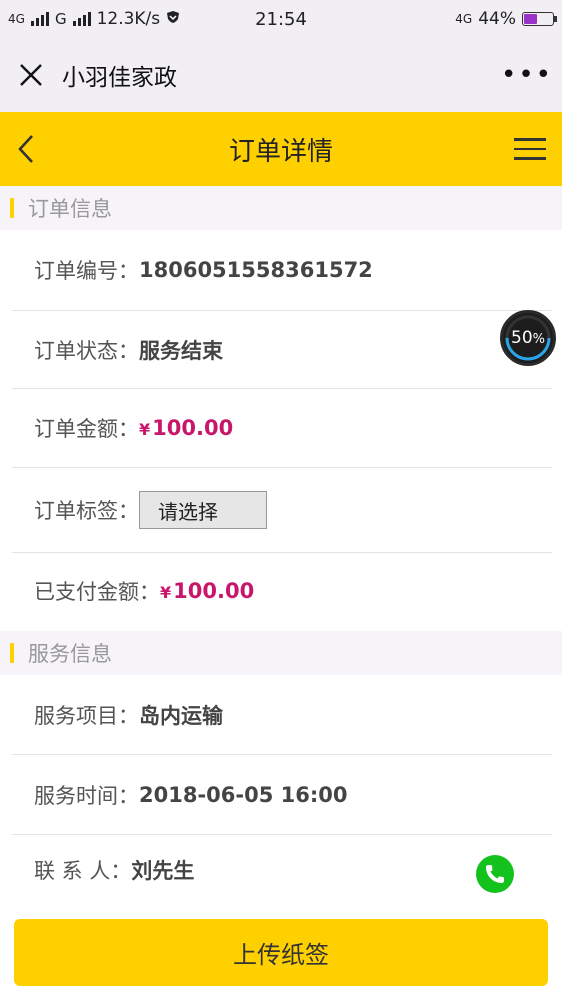  What do you see at coordinates (281, 19) in the screenshot?
I see `status-bar: 4G G 12.3K/s 21:54 4G 44%` at bounding box center [281, 19].